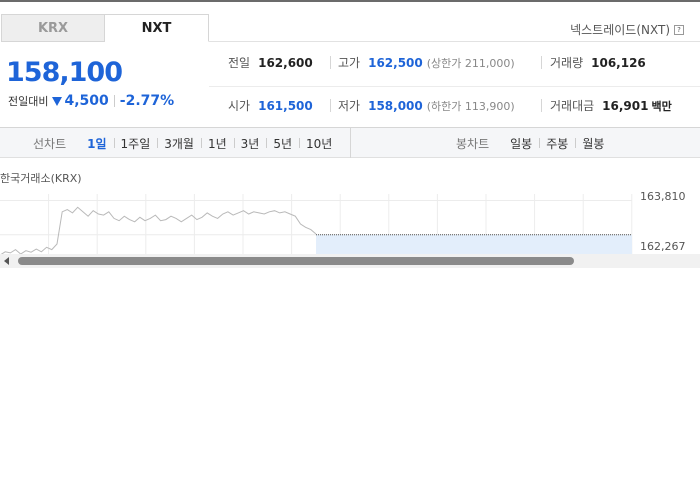 The image size is (700, 490). I want to click on stat-value: 162,500, so click(395, 62).